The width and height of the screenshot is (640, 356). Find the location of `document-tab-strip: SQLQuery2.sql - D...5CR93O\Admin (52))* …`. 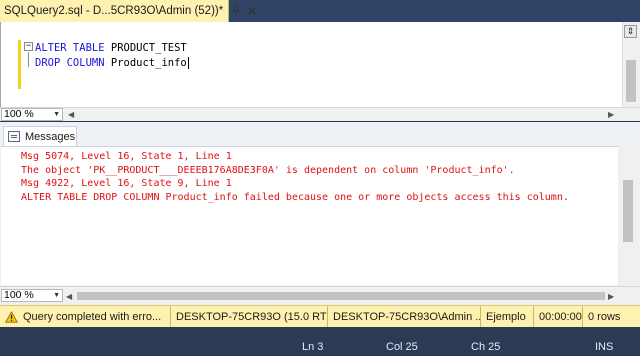

document-tab-strip: SQLQuery2.sql - D...5CR93O\Admin (52))* … is located at coordinates (320, 11).